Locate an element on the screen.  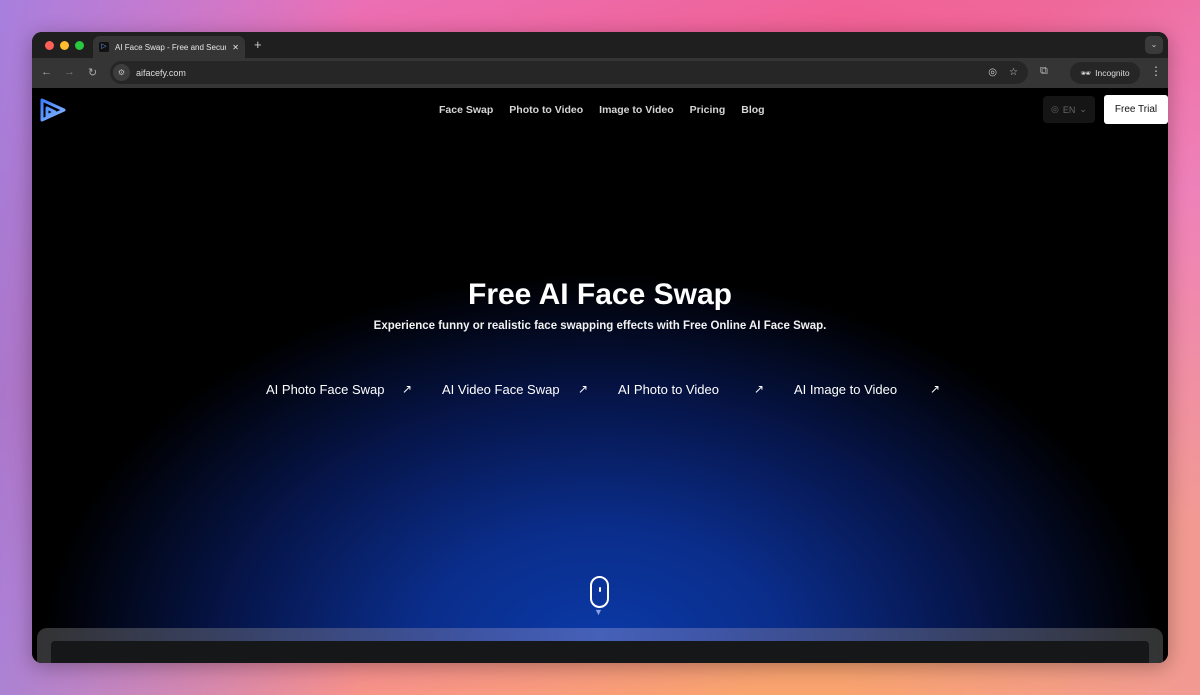
chevron-down-icon: ⌄ is located at coordinates (1083, 109).